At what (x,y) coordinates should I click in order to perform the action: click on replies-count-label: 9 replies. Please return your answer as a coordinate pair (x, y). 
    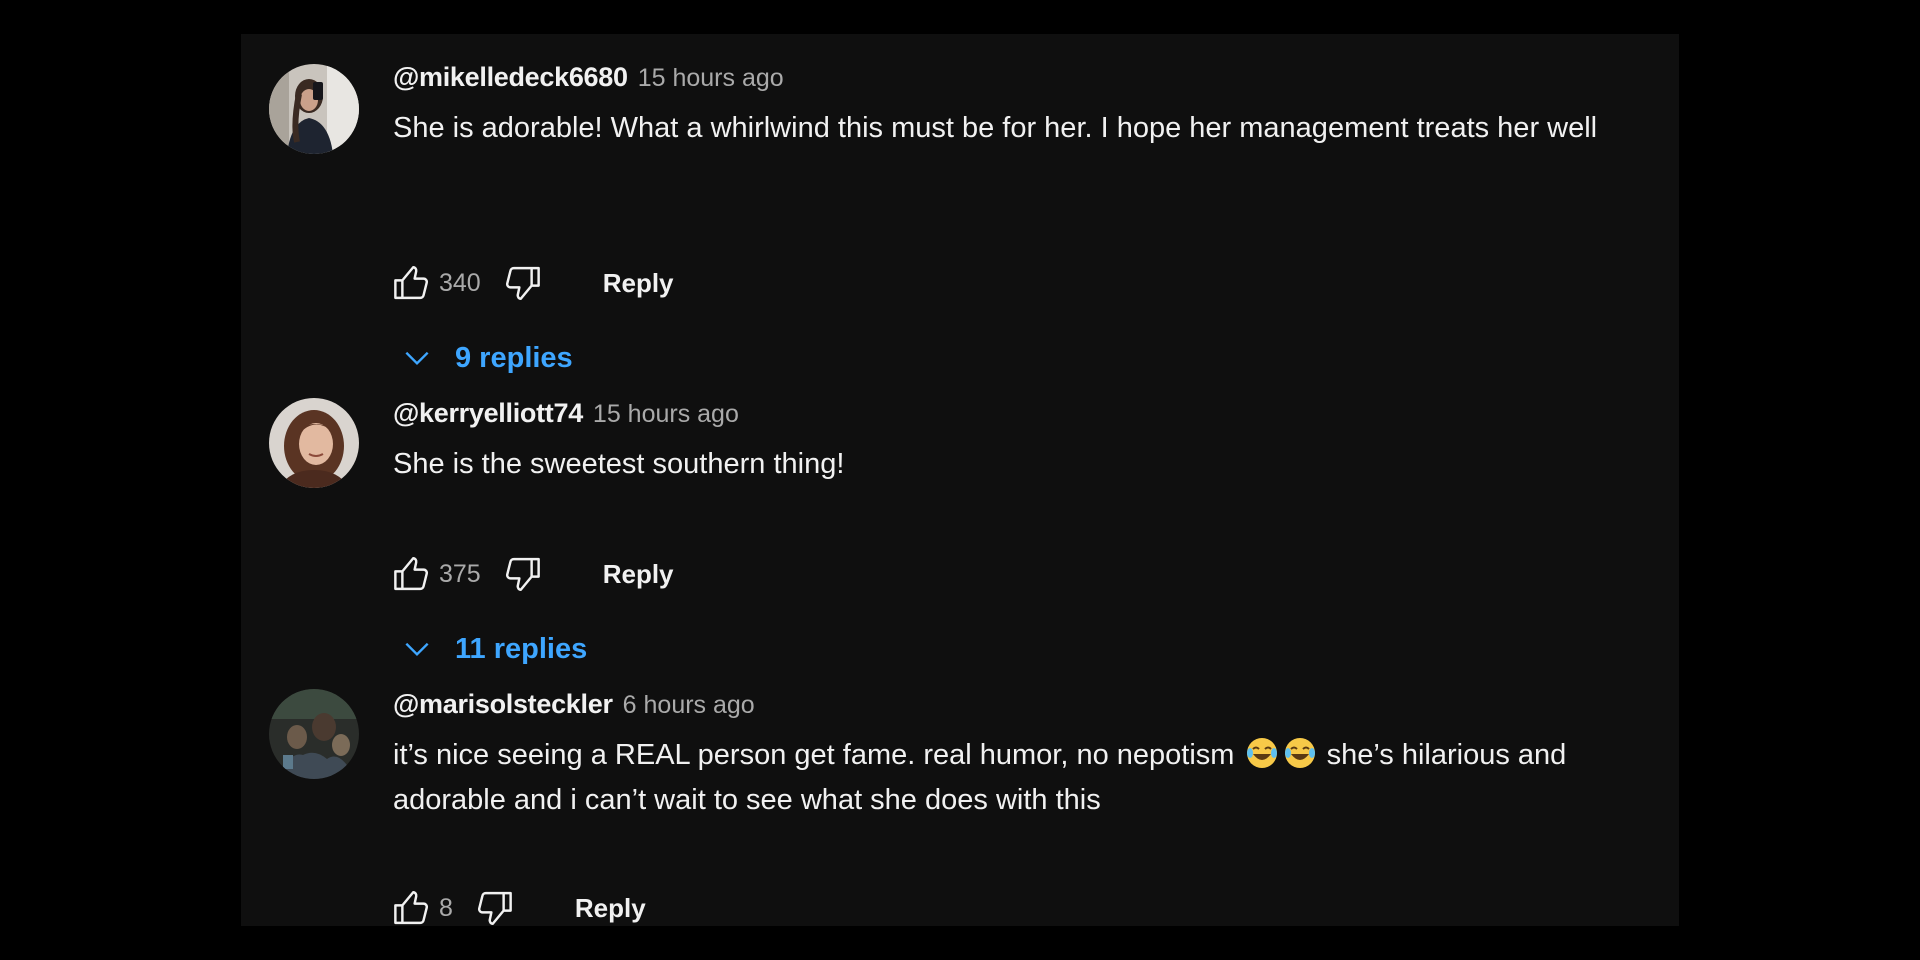
    Looking at the image, I should click on (514, 357).